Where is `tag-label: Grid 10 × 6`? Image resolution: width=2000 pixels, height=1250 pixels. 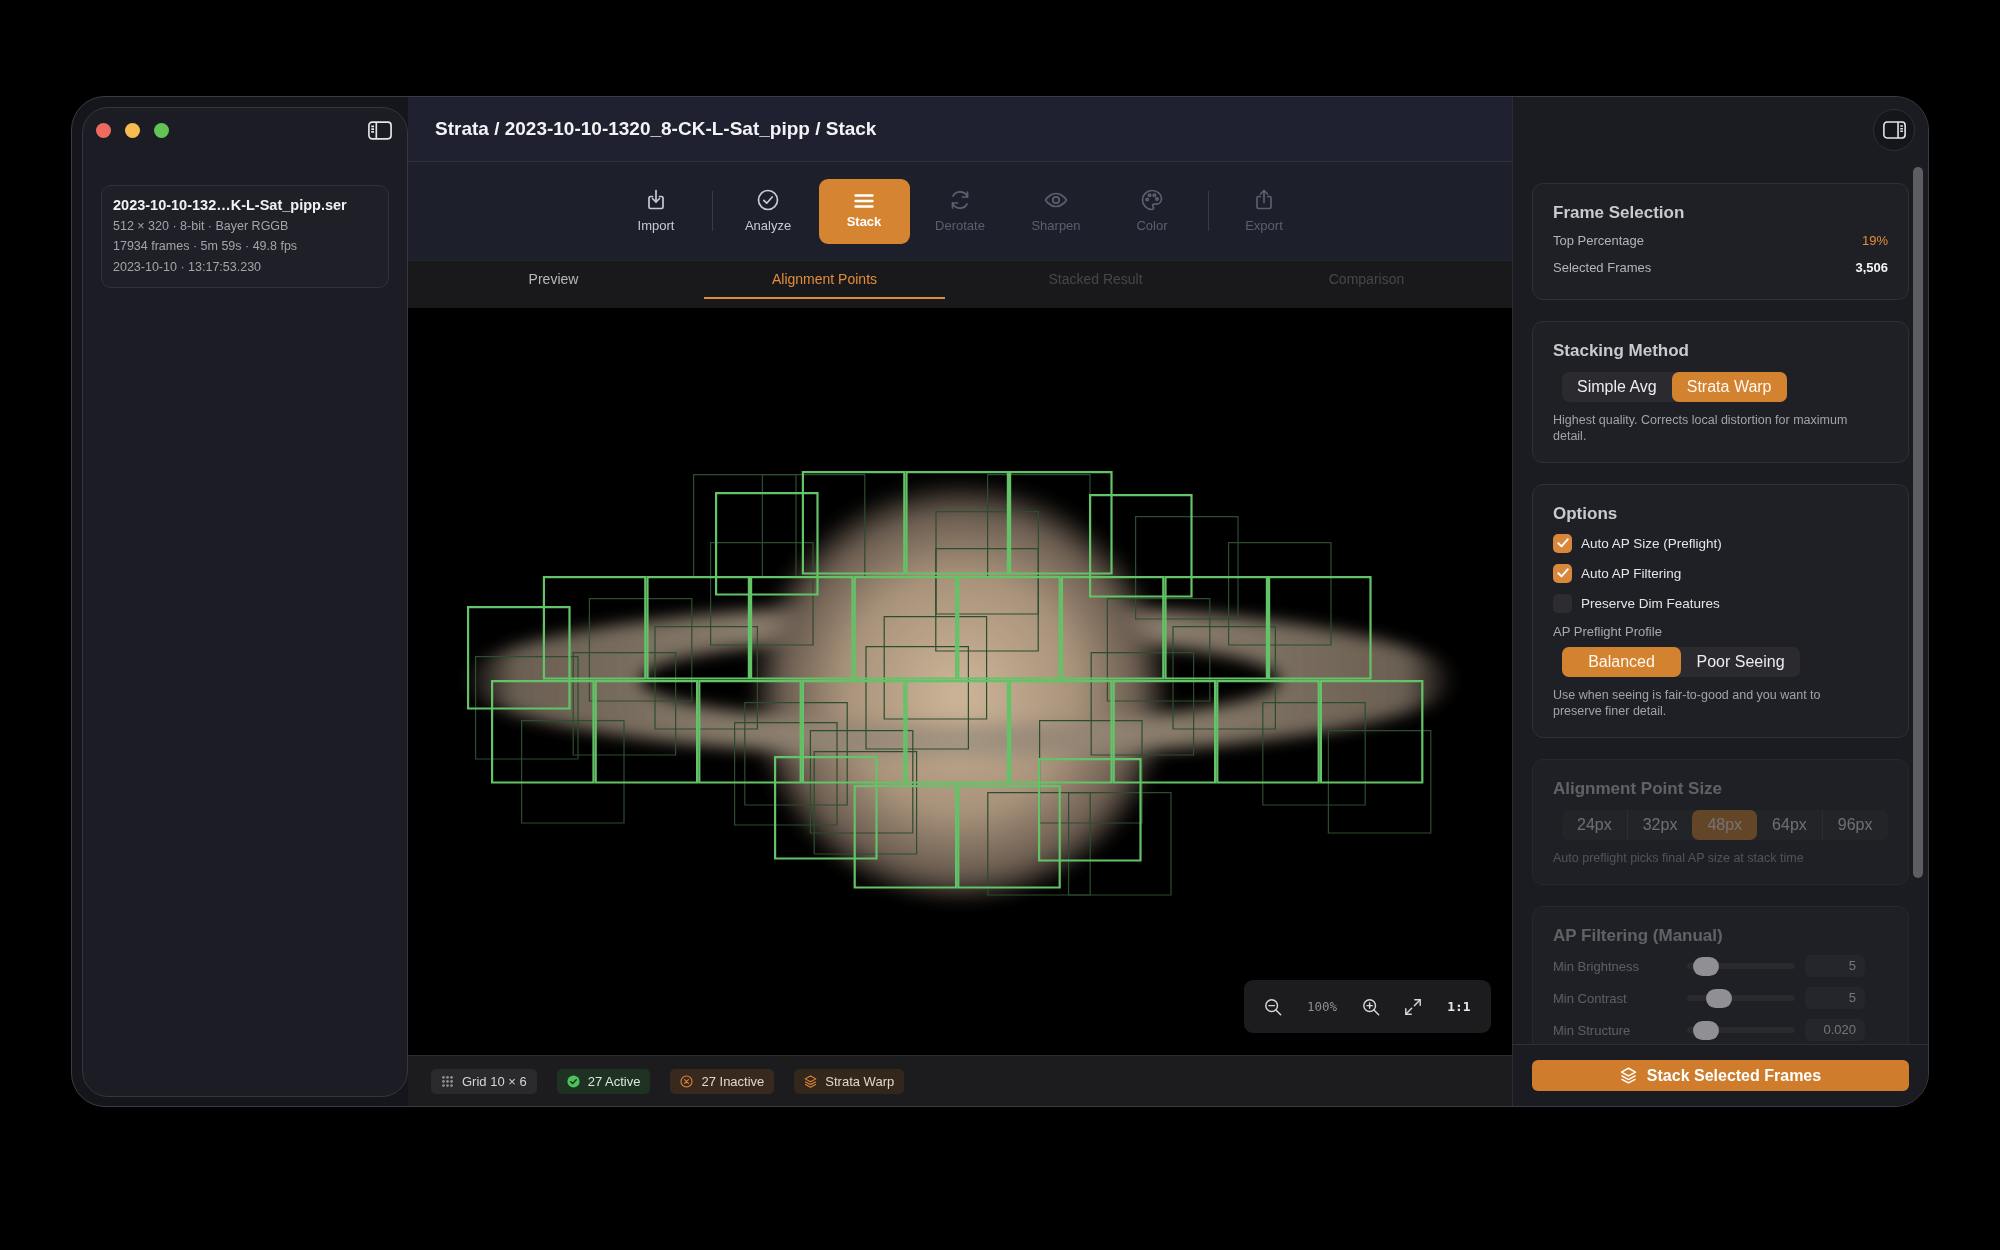 tag-label: Grid 10 × 6 is located at coordinates (494, 1081).